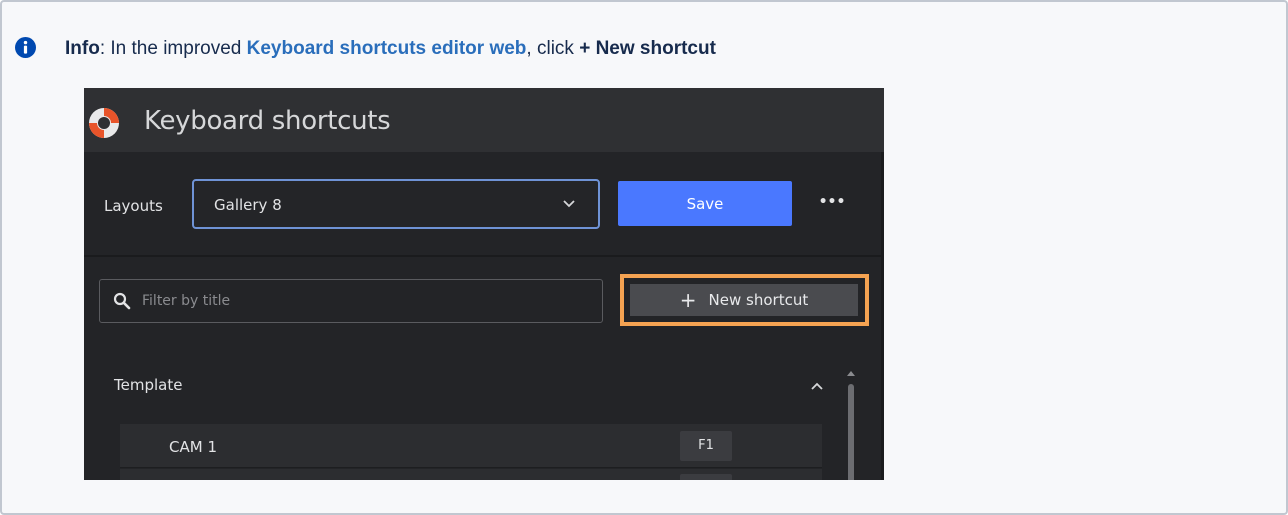 The width and height of the screenshot is (1288, 515). Describe the element at coordinates (396, 204) in the screenshot. I see `layout-select: Gallery 8` at that location.